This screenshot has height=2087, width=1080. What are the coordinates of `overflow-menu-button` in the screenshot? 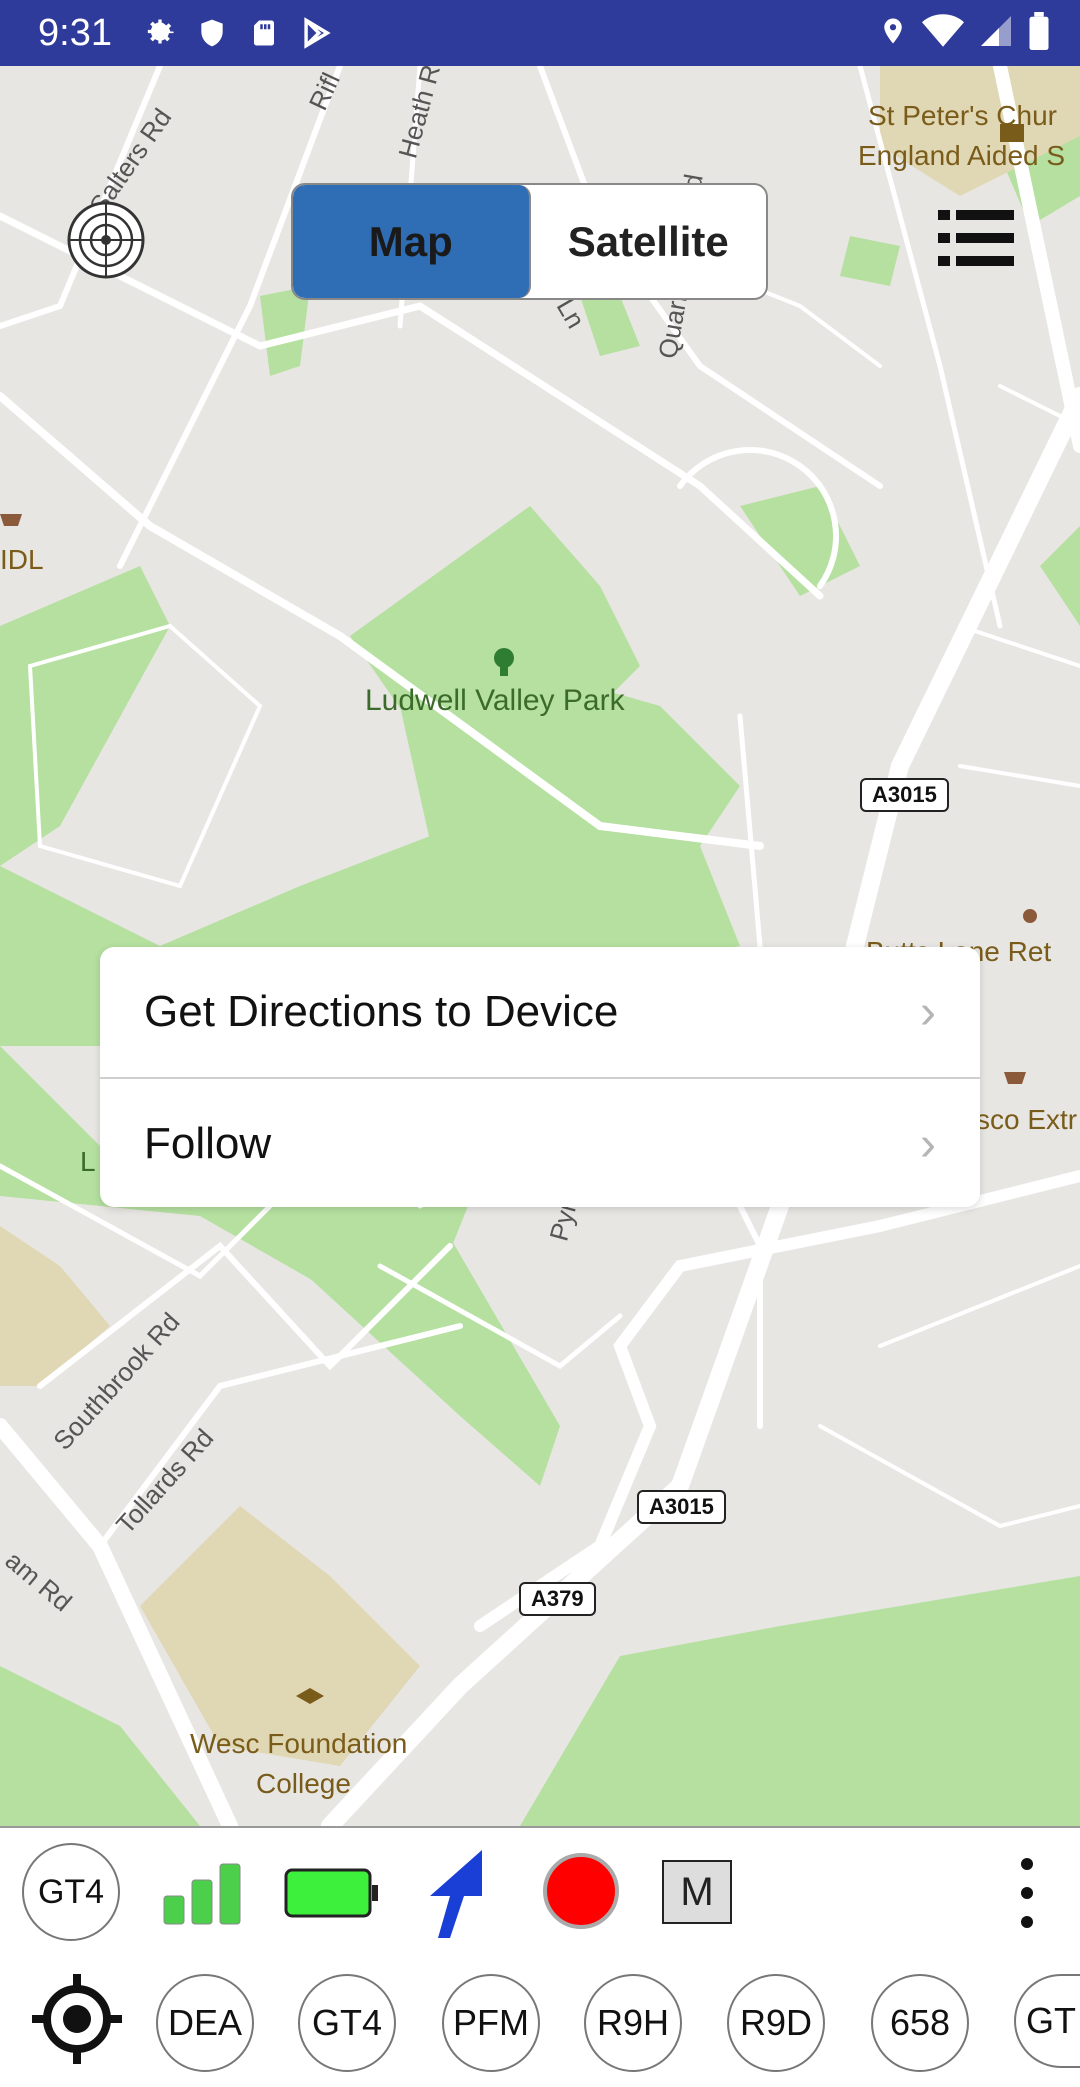 It's located at (1027, 1895).